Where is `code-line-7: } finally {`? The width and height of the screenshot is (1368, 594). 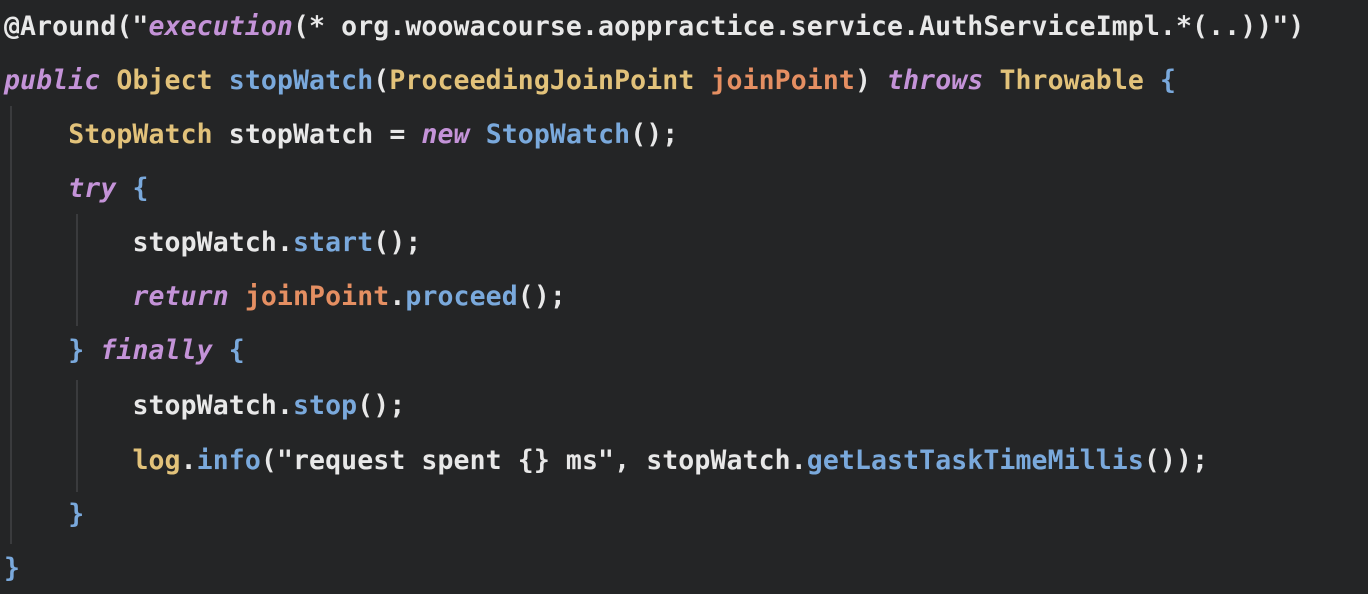 code-line-7: } finally { is located at coordinates (124, 351).